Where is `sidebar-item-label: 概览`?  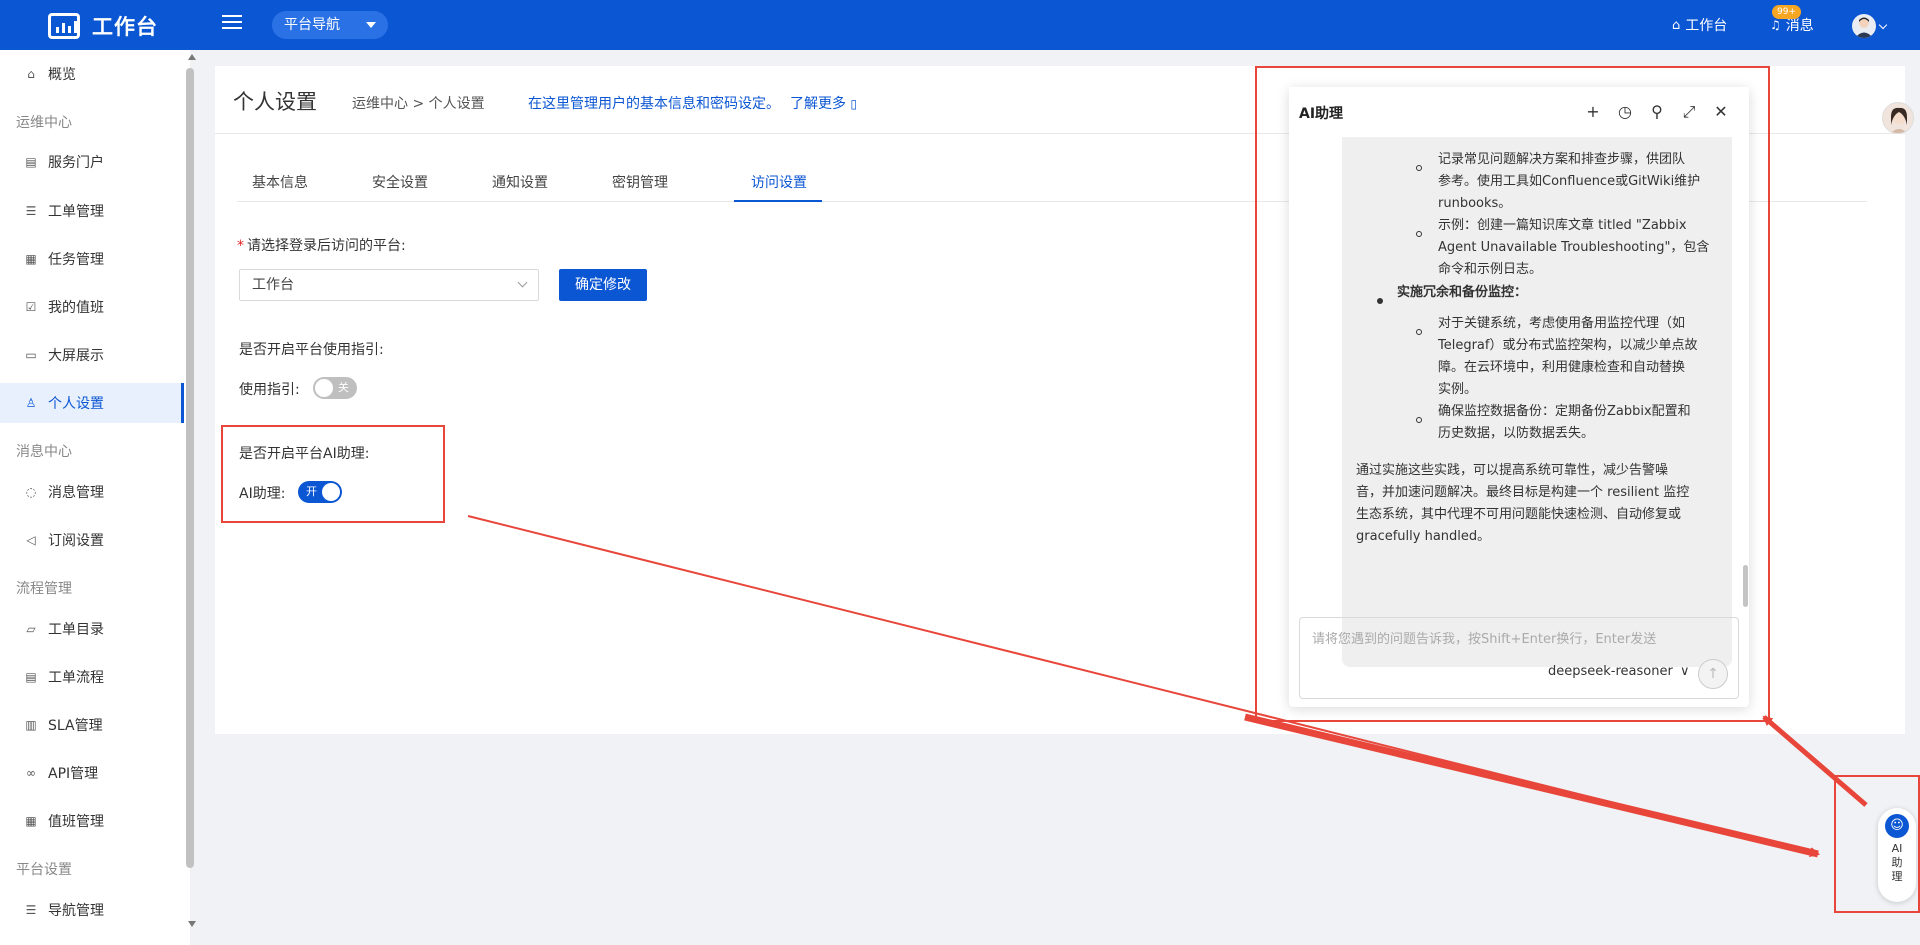
sidebar-item-label: 概览 is located at coordinates (62, 75).